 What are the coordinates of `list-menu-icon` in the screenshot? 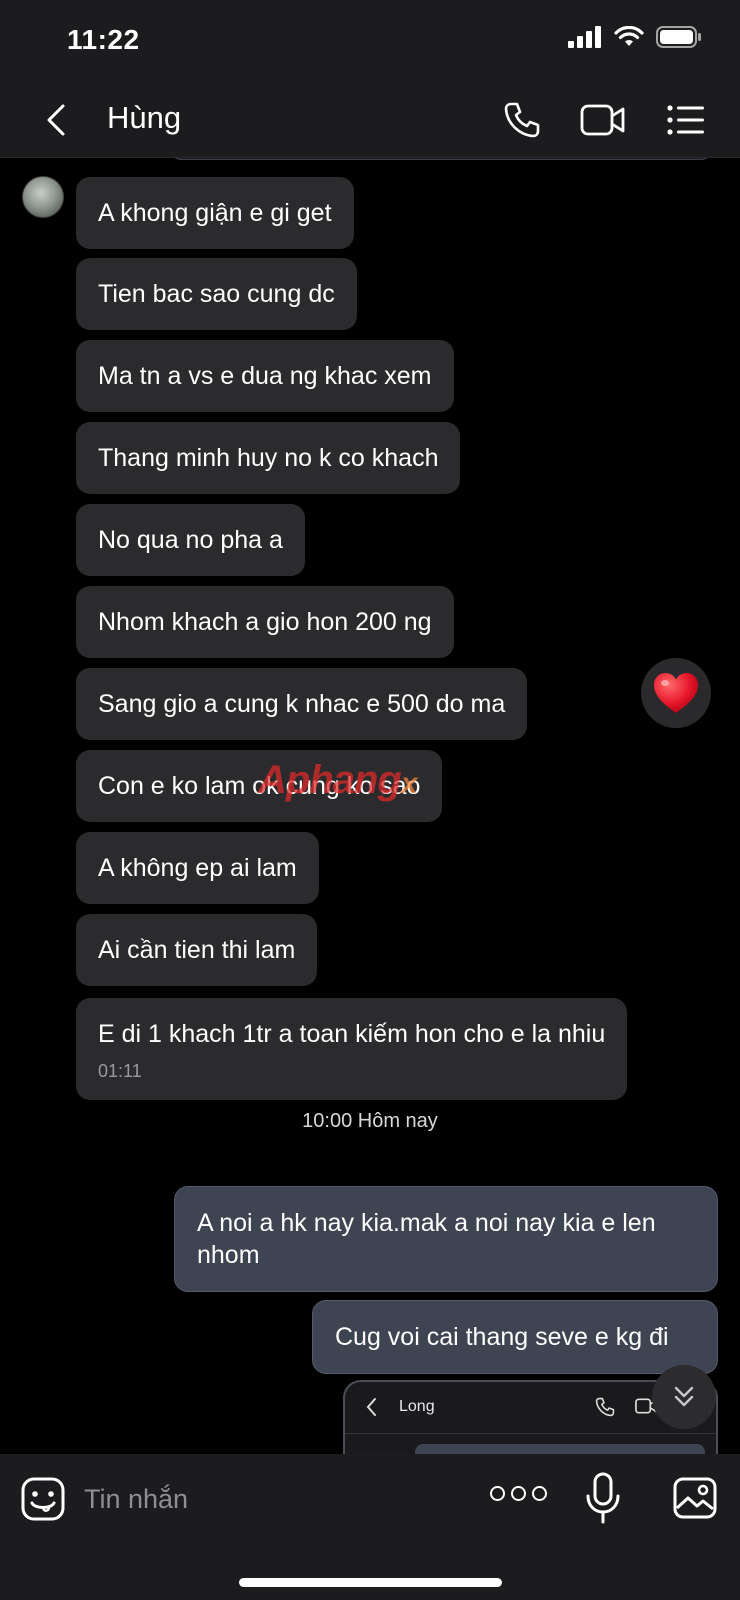 It's located at (685, 120).